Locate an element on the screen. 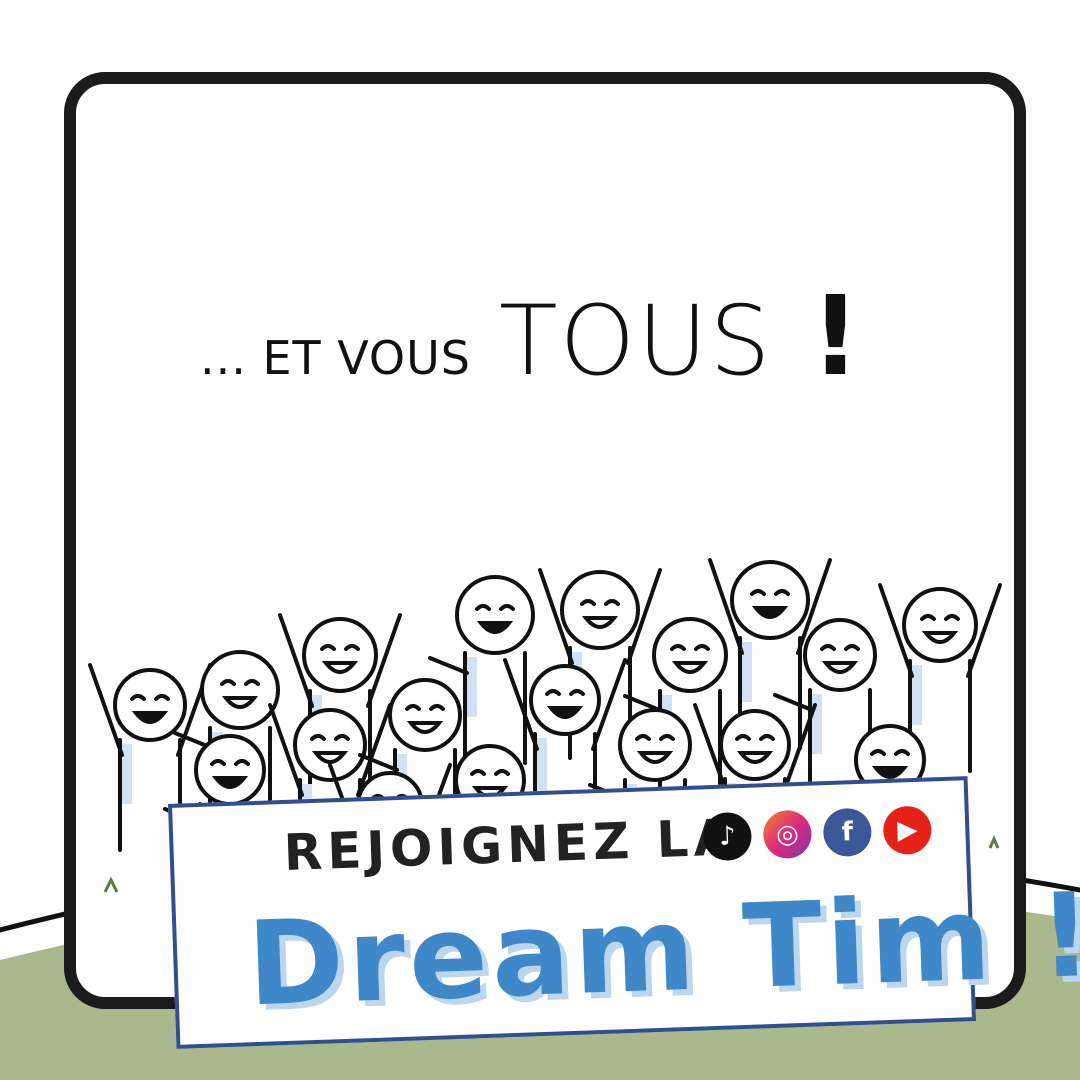 Image resolution: width=1080 pixels, height=1080 pixels. headline-small-text: ... ET VOUS is located at coordinates (336, 358).